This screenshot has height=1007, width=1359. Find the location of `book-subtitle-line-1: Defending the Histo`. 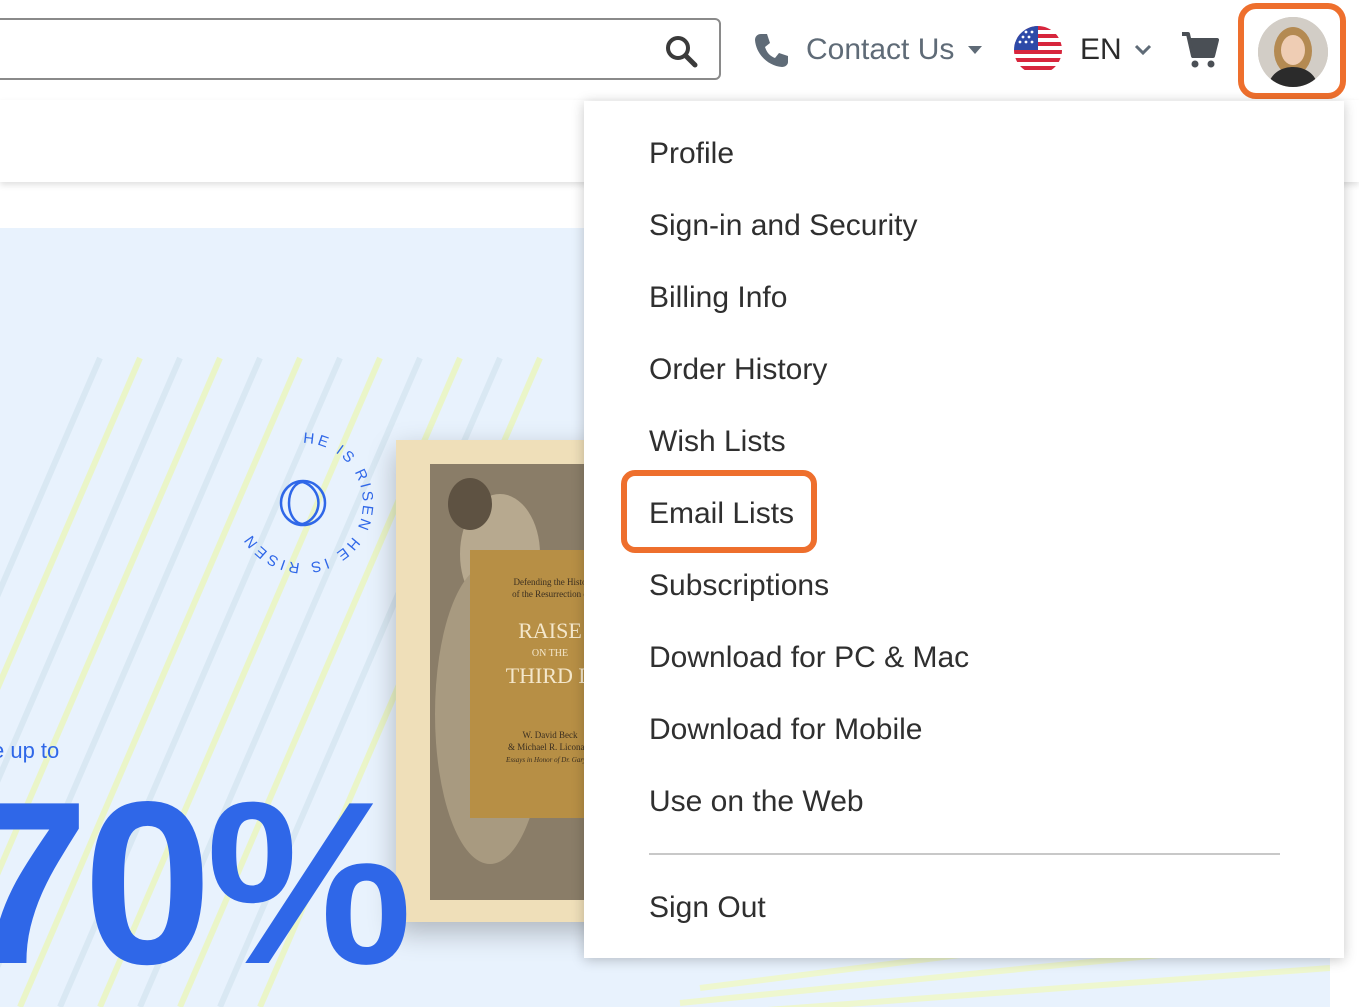

book-subtitle-line-1: Defending the Histo is located at coordinates (550, 582).